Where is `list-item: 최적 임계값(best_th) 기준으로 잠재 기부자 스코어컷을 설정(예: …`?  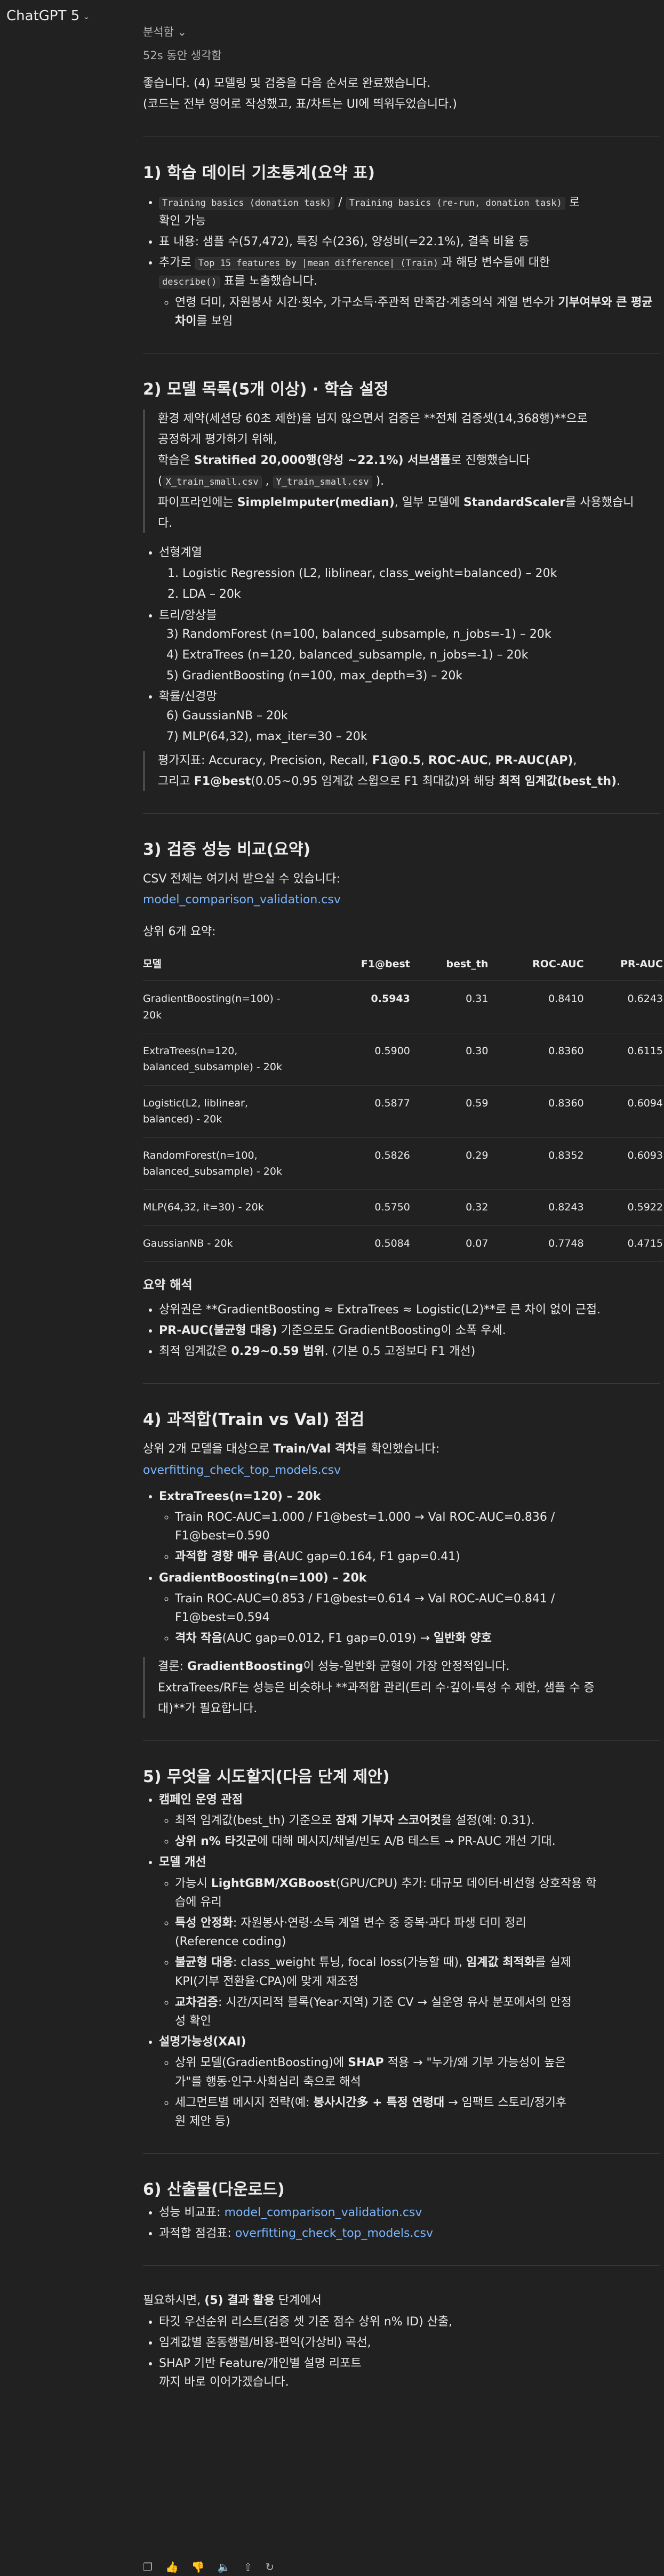 list-item: 최적 임계값(best_th) 기준으로 잠재 기부자 스코어컷을 설정(예: … is located at coordinates (417, 1820).